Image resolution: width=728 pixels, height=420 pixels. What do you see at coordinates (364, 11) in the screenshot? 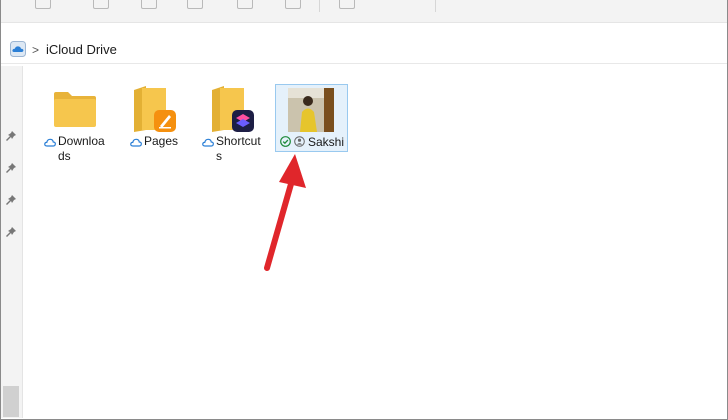
I see `command-bar` at bounding box center [364, 11].